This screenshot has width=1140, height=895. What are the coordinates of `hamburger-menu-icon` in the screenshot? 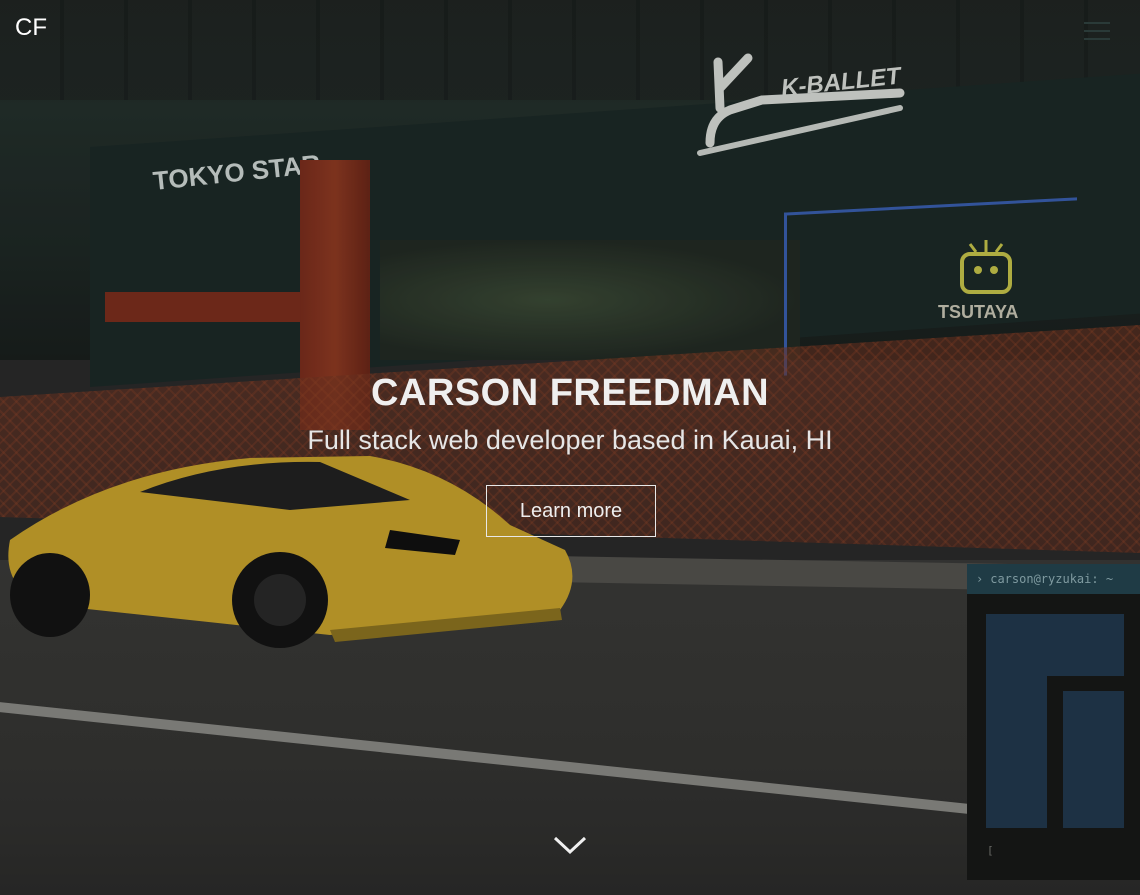 It's located at (1097, 23).